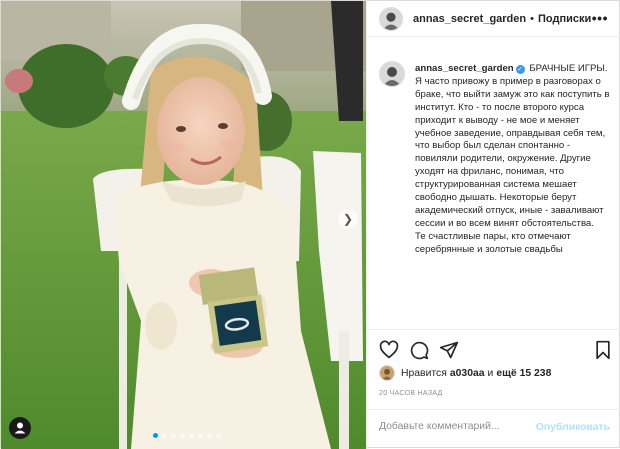 This screenshot has height=449, width=620. What do you see at coordinates (493, 349) in the screenshot?
I see `post-actions` at bounding box center [493, 349].